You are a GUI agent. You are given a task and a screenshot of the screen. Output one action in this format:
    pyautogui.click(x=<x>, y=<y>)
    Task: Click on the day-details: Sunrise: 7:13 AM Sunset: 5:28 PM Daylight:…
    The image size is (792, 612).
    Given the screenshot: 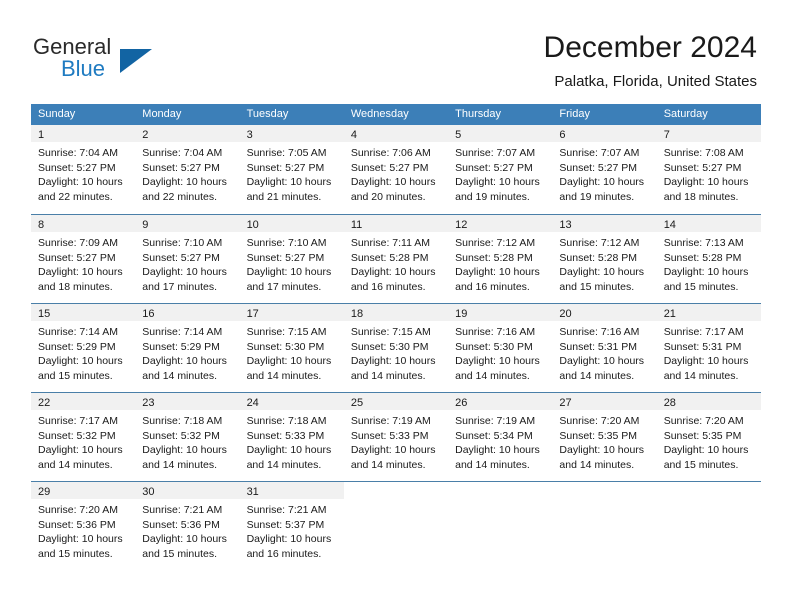 What is the action you would take?
    pyautogui.click(x=709, y=263)
    